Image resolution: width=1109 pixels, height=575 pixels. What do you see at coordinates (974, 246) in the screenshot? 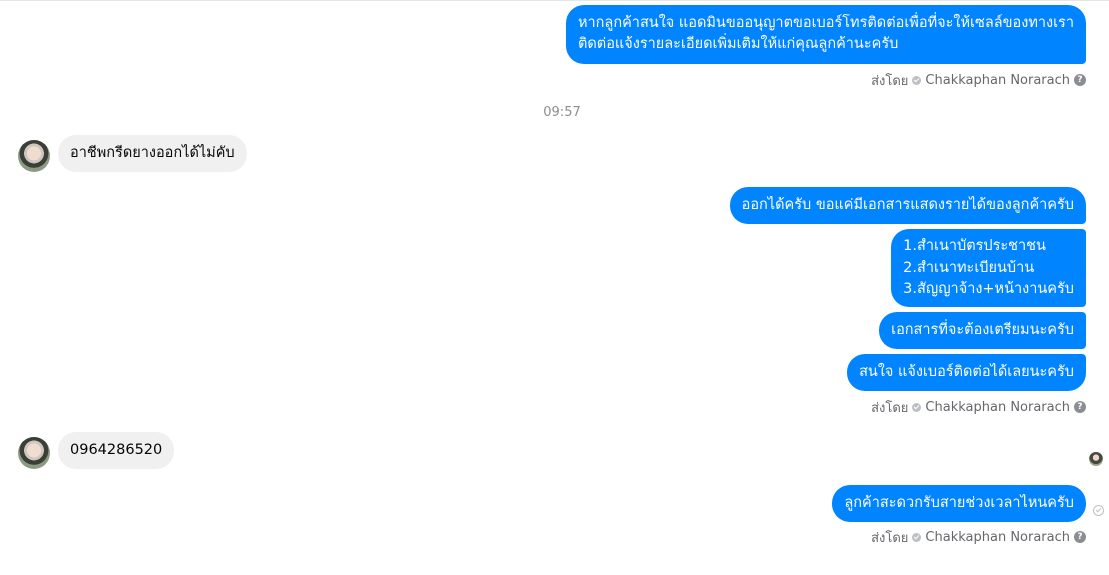
I see `message-line: 1.สำเนาบัตรประชาชน` at bounding box center [974, 246].